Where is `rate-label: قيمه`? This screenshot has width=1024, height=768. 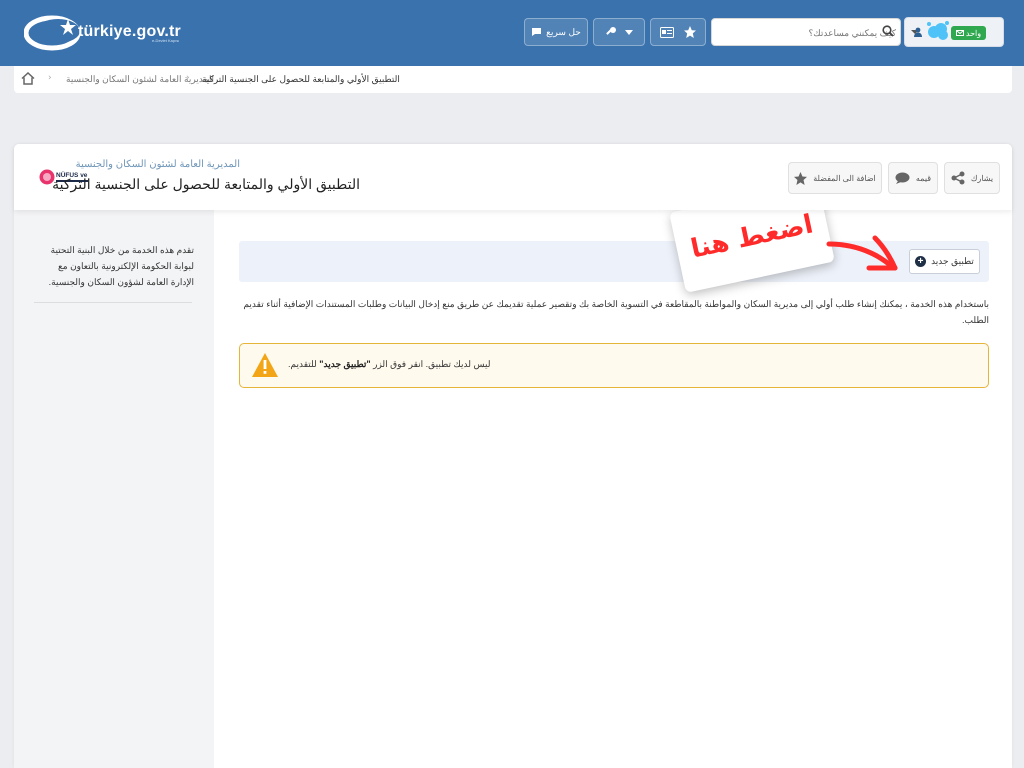
rate-label: قيمه is located at coordinates (923, 178).